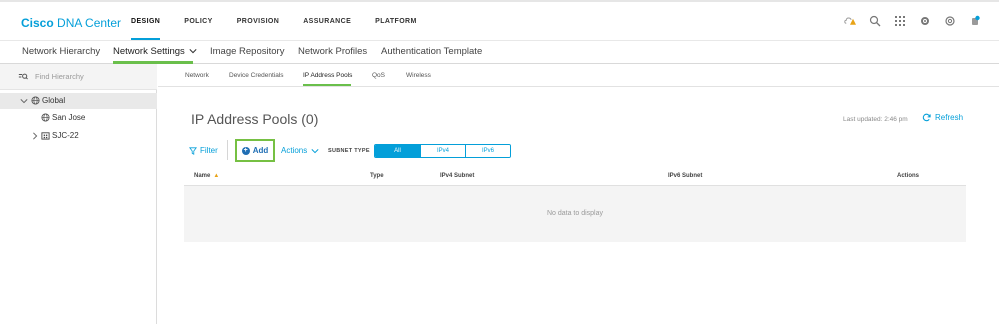 The width and height of the screenshot is (999, 324). I want to click on last-updated: Last updated: 2:46 pm, so click(875, 119).